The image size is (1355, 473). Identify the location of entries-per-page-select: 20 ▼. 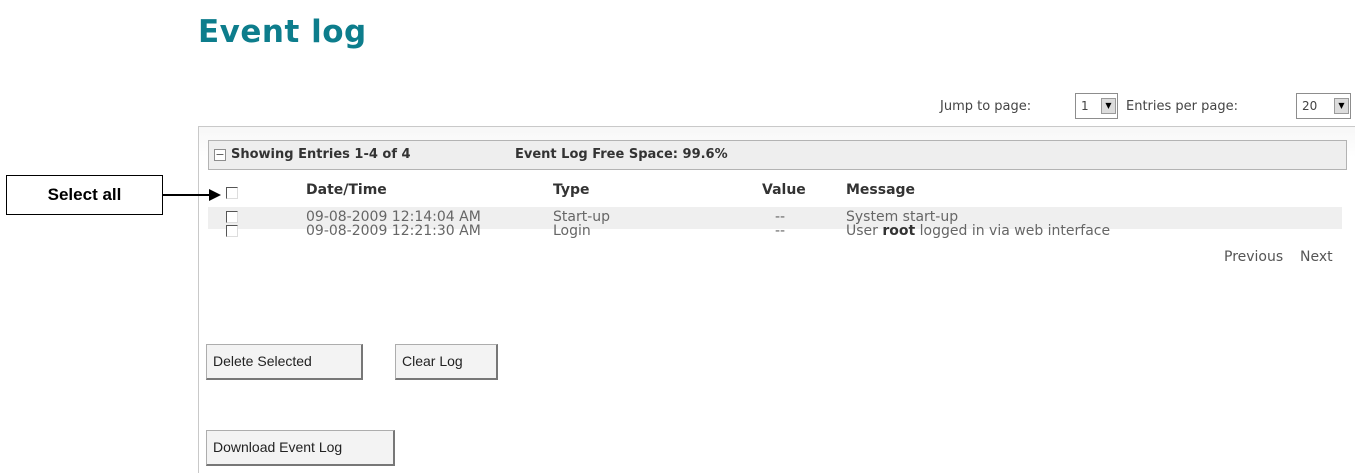
(1323, 106).